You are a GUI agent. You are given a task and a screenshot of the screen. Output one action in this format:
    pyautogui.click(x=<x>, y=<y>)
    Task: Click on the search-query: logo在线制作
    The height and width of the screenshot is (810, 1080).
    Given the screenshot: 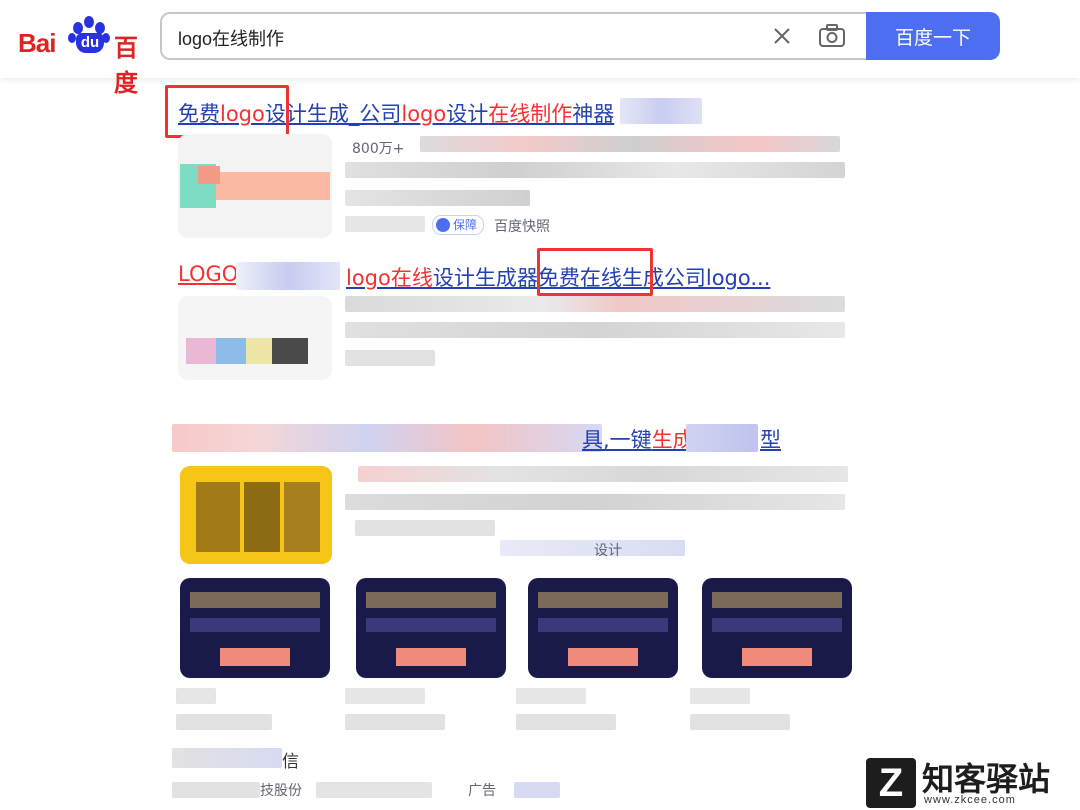 What is the action you would take?
    pyautogui.click(x=231, y=38)
    